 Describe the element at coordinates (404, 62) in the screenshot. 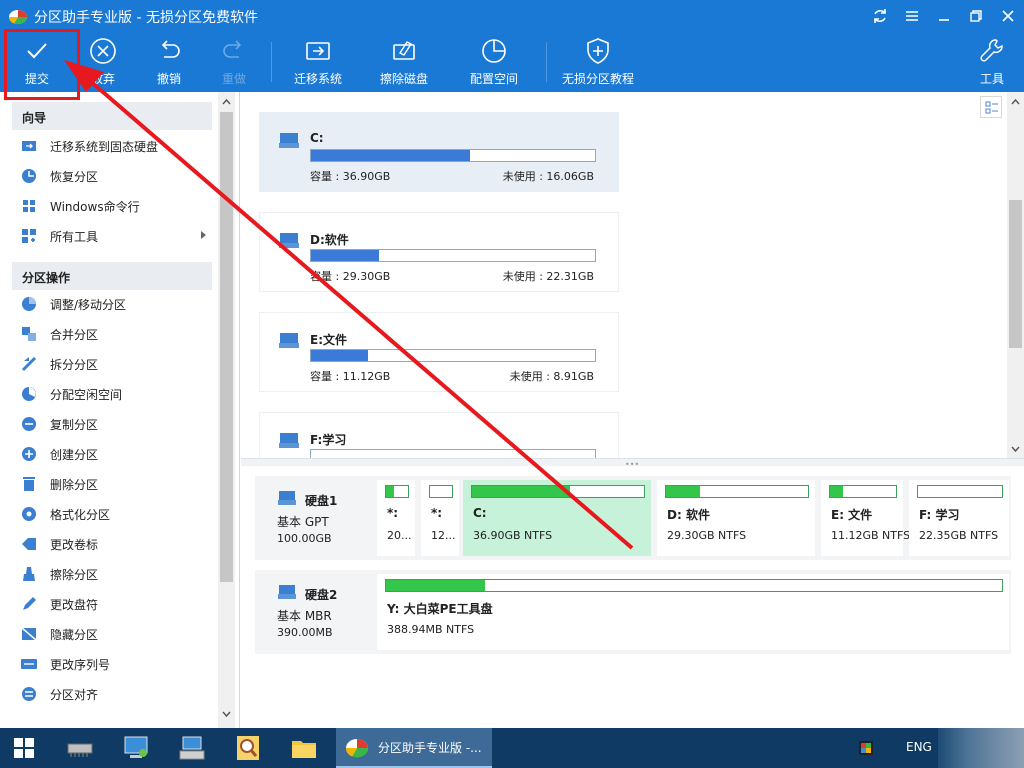

I see `wipe-disk-button: 擦除磁盘` at that location.